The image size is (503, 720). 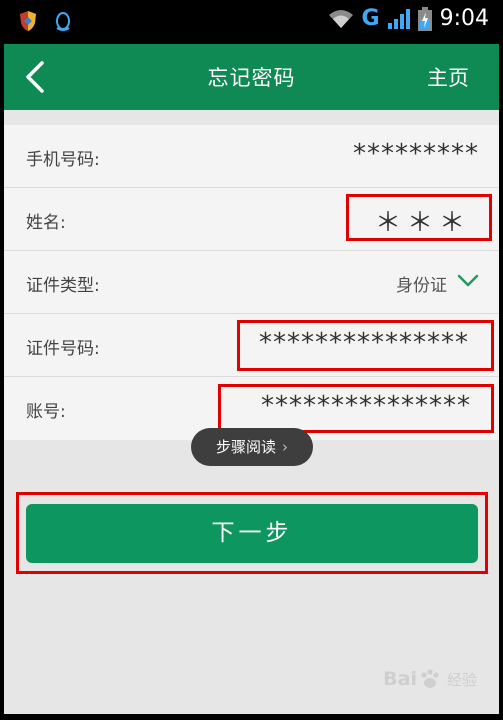 I want to click on watermark-suffix: 经验, so click(x=461, y=679).